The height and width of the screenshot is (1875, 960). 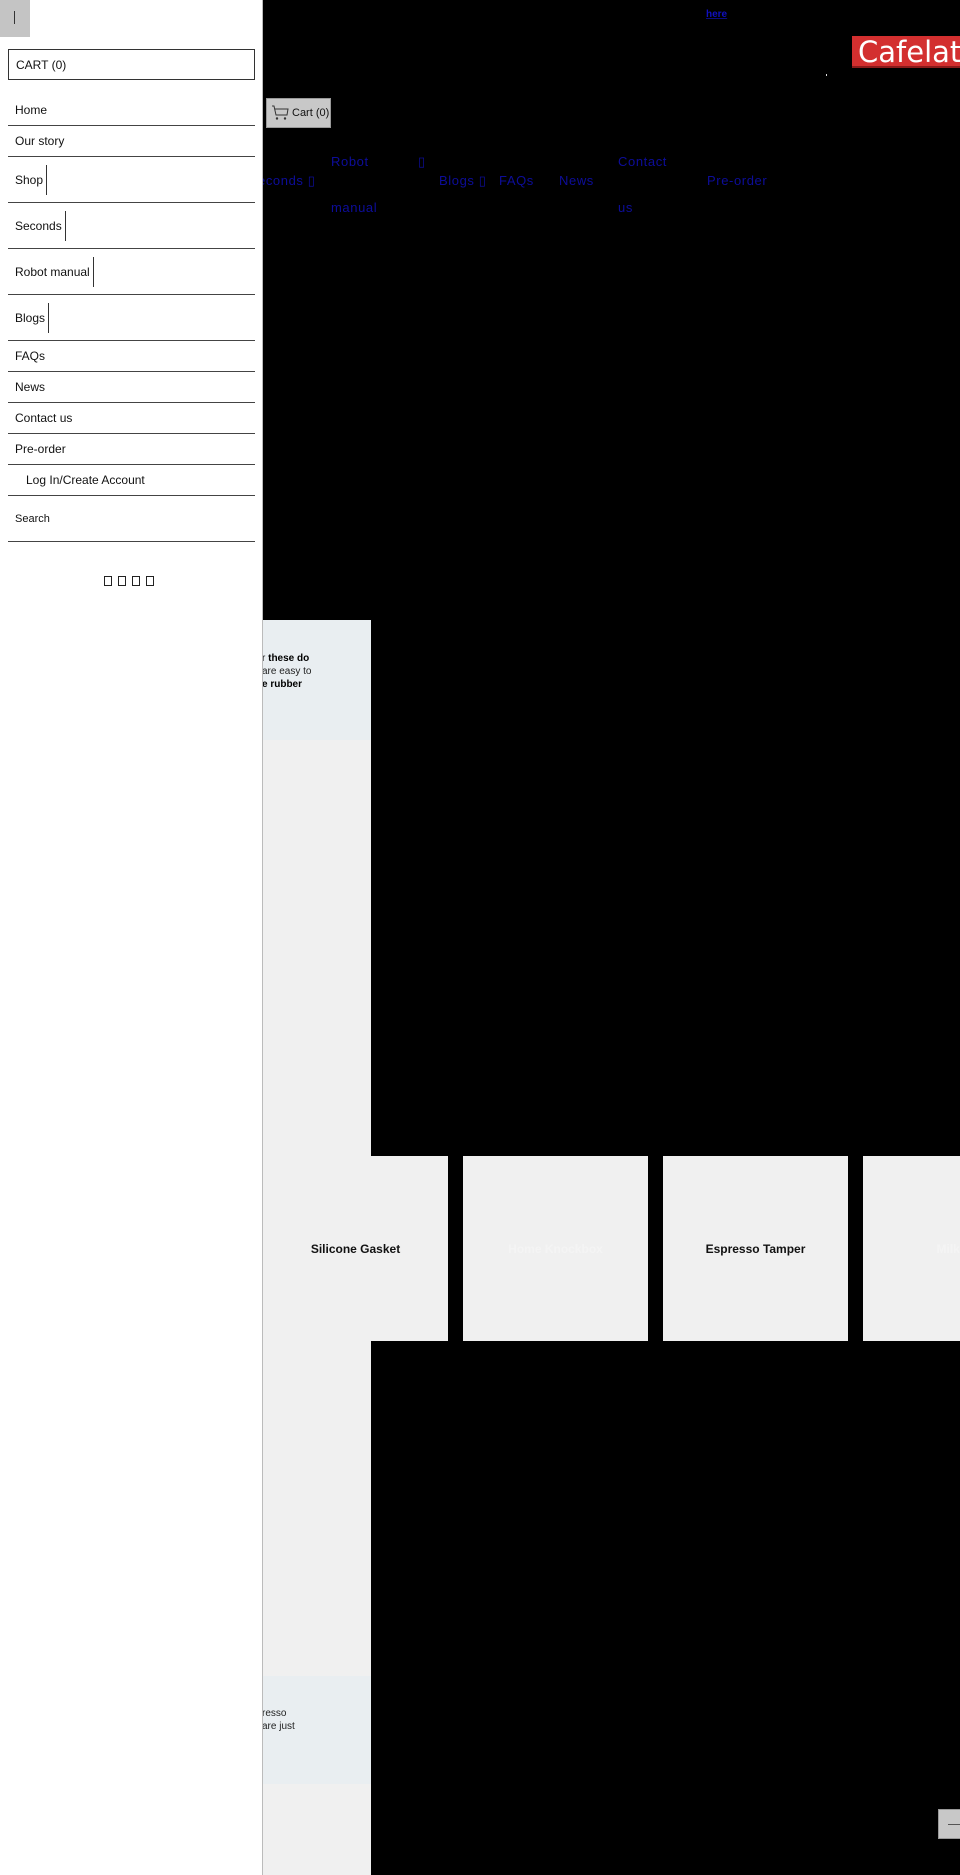 I want to click on product-card: Milk Pi, so click(x=911, y=1248).